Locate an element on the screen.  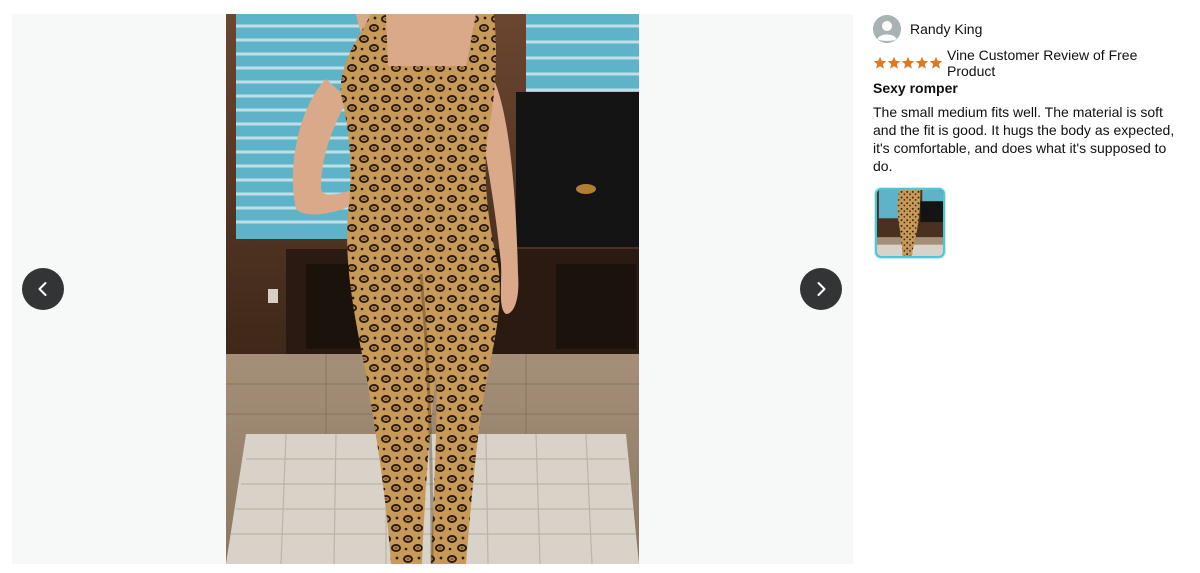
star-rating is located at coordinates (908, 63).